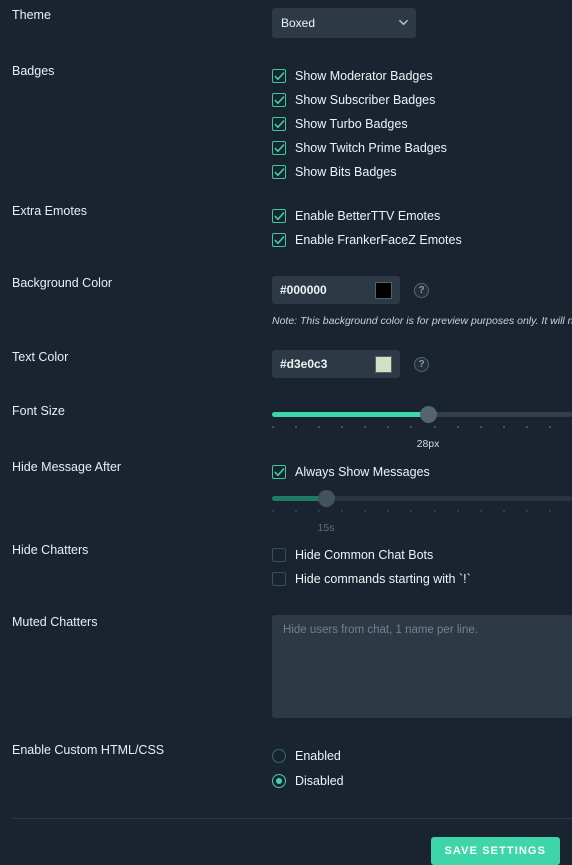 The width and height of the screenshot is (572, 865). What do you see at coordinates (50, 550) in the screenshot?
I see `hide-chatters-label: Hide Chatters` at bounding box center [50, 550].